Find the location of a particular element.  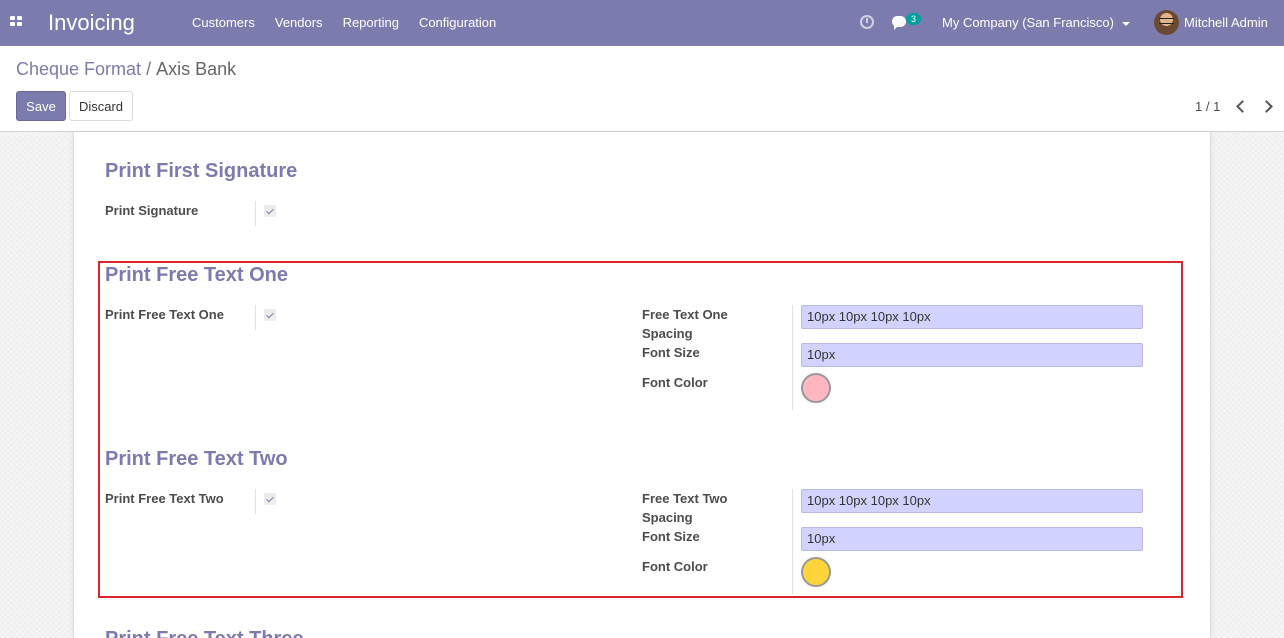

print-free-text-two-checkbox is located at coordinates (270, 499).